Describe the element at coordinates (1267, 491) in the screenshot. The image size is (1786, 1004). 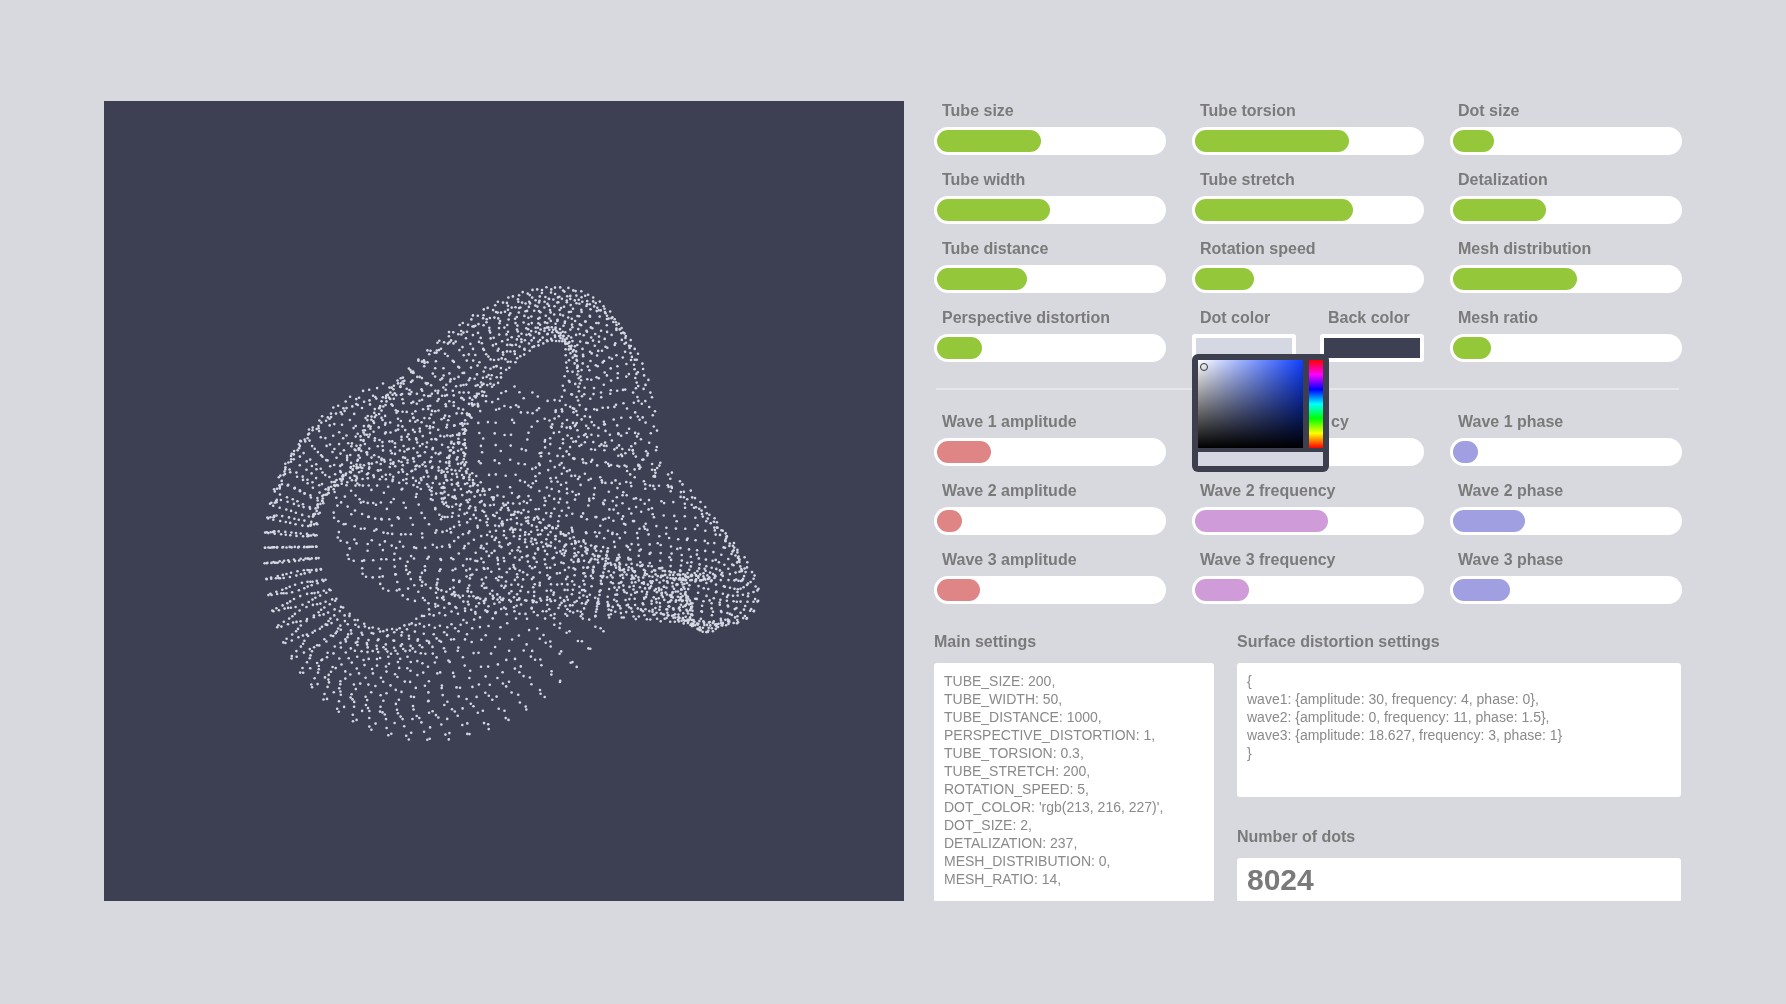
I see `slider-label: Wave 2 frequency` at that location.